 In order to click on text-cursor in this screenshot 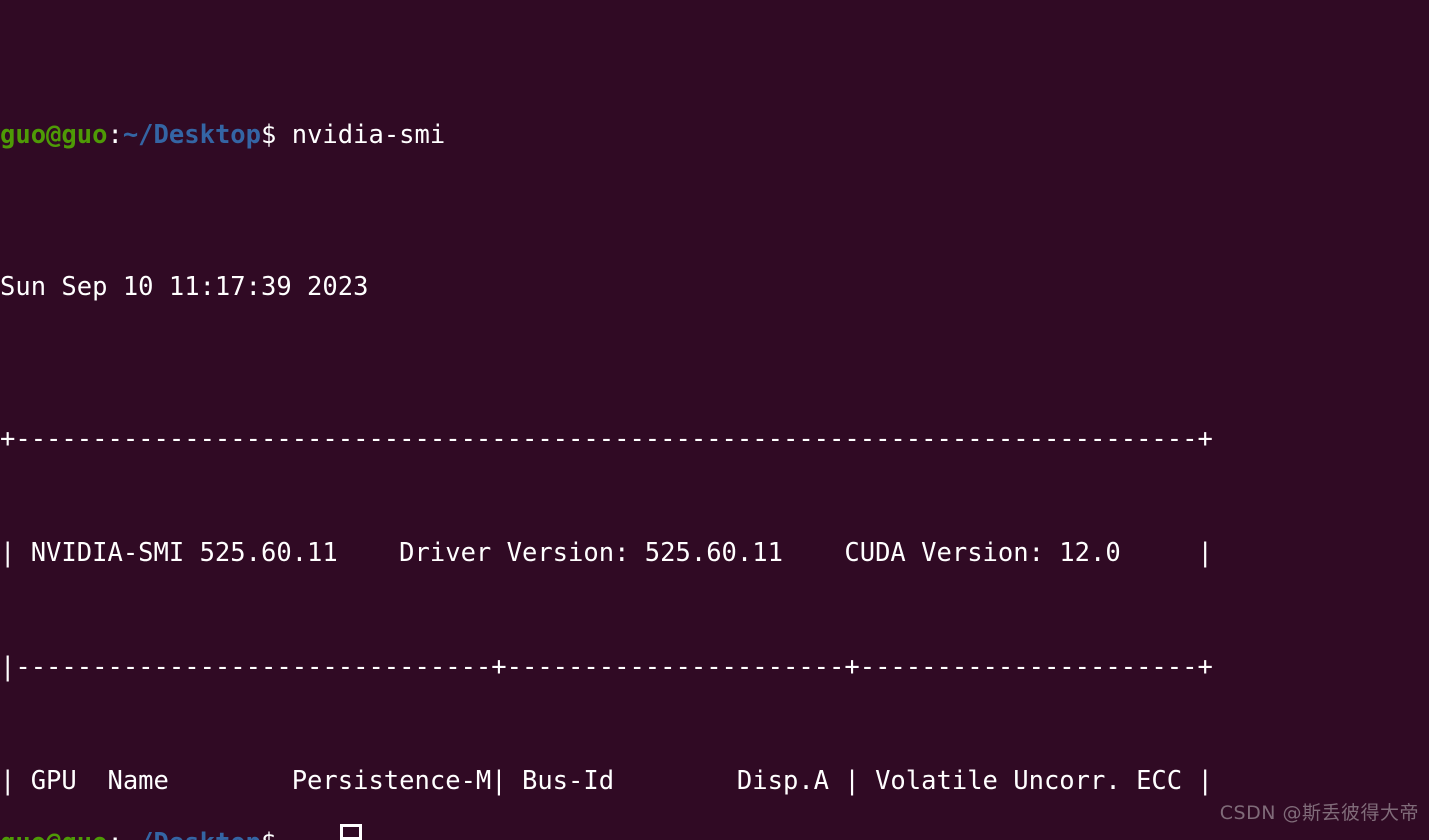, I will do `click(351, 832)`.